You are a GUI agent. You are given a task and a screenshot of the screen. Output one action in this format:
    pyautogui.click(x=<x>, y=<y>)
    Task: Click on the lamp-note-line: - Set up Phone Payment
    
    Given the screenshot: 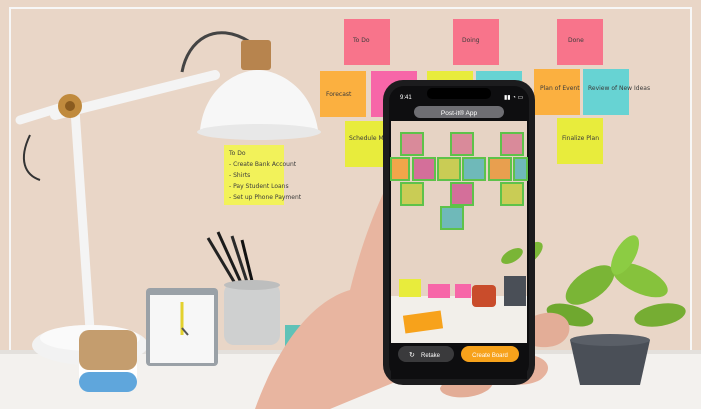 What is the action you would take?
    pyautogui.click(x=265, y=197)
    